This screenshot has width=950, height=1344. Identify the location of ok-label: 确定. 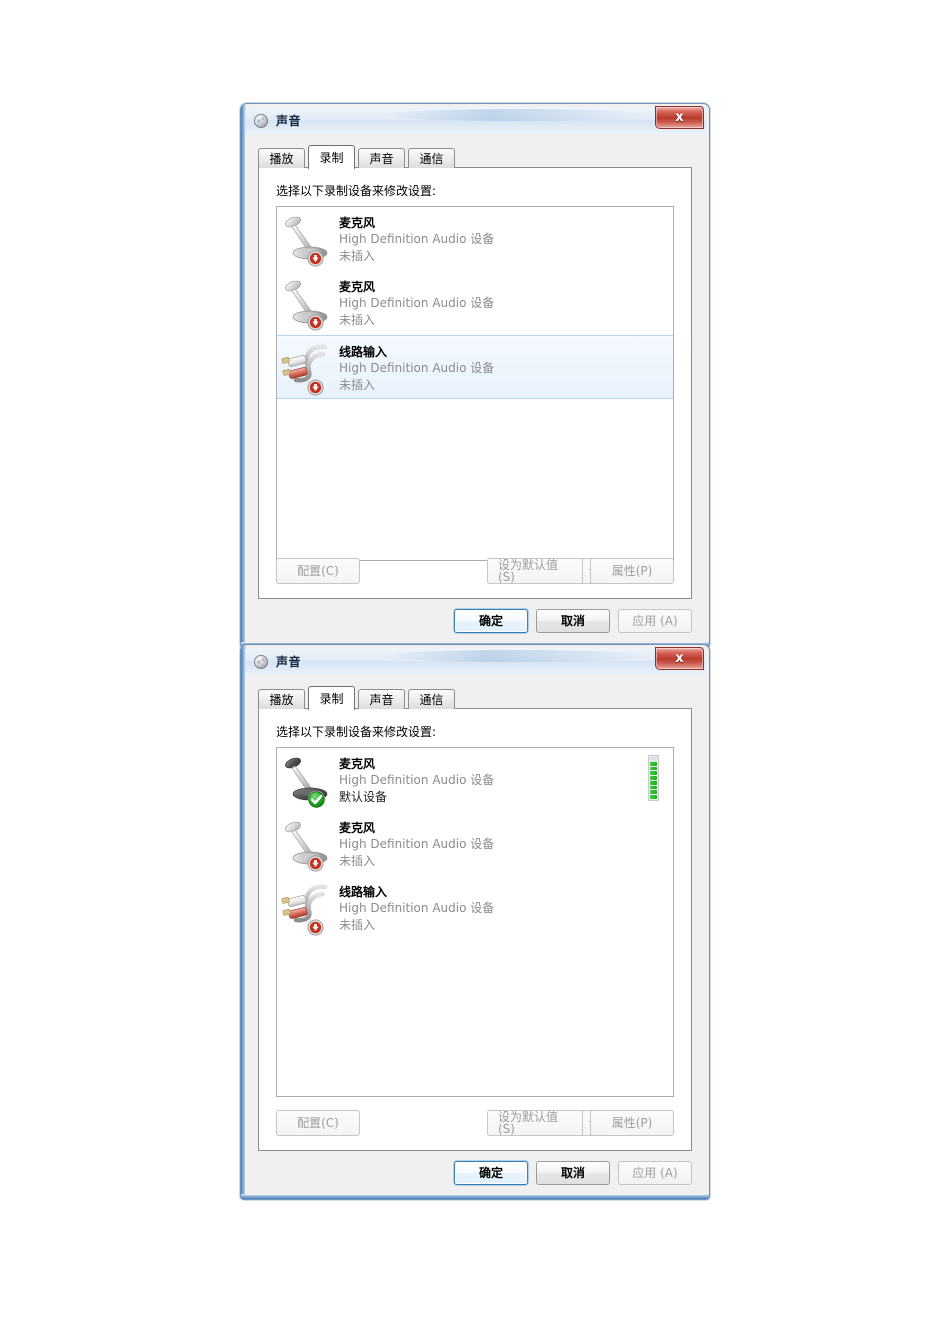
(490, 1172).